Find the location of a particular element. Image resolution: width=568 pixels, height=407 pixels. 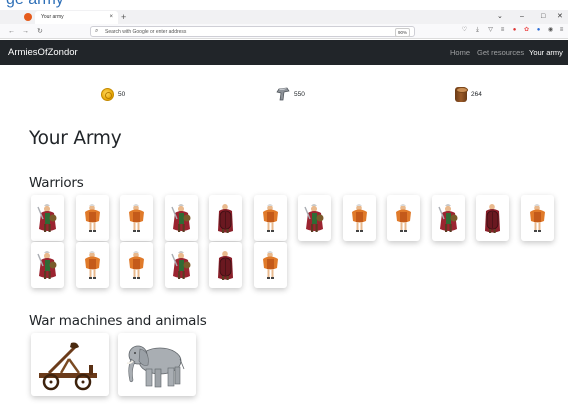

browser-tab-bar: Your army × + ⌄ – □ ✕ is located at coordinates (284, 17).